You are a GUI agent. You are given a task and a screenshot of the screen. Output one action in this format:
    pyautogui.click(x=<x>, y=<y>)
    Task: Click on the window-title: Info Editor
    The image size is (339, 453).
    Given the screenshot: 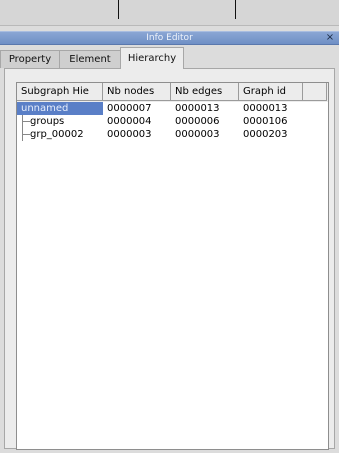 What is the action you would take?
    pyautogui.click(x=169, y=38)
    